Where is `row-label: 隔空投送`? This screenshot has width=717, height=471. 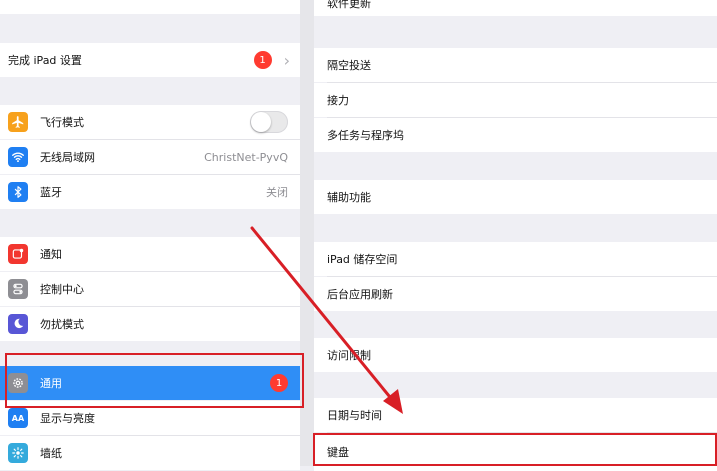
row-label: 隔空投送 is located at coordinates (349, 65).